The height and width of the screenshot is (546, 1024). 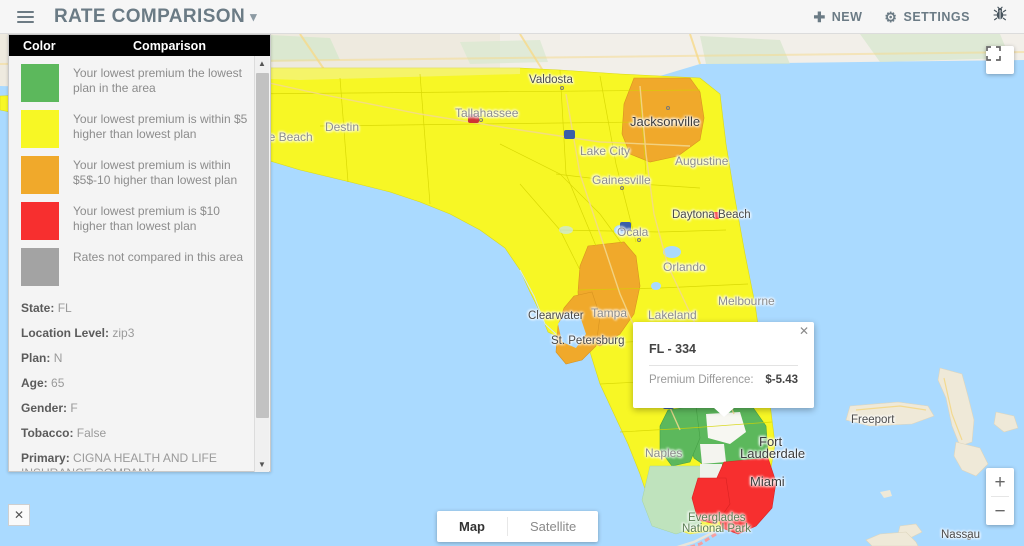 What do you see at coordinates (553, 526) in the screenshot?
I see `map-type-satellite-button: Satellite` at bounding box center [553, 526].